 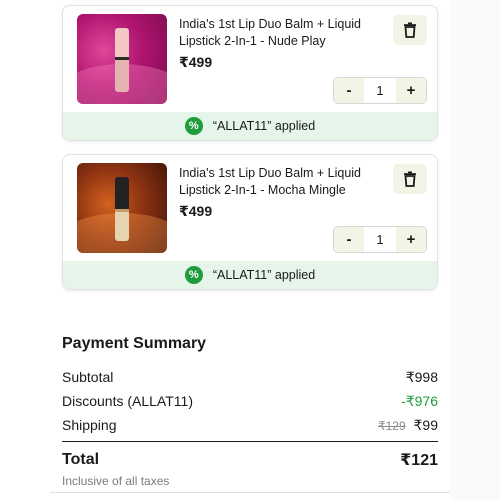 I want to click on page-edge-shade, so click(x=475, y=250).